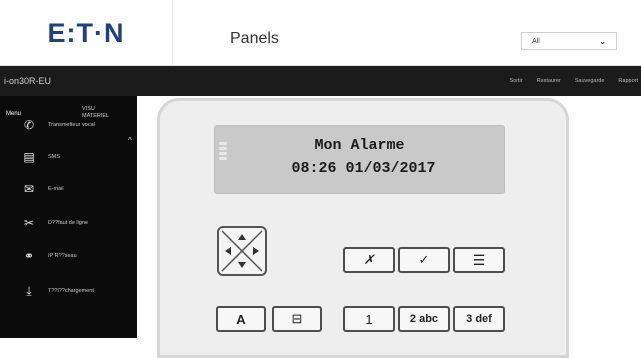 This screenshot has height=358, width=641. What do you see at coordinates (479, 319) in the screenshot?
I see `key-3: 3 def` at bounding box center [479, 319].